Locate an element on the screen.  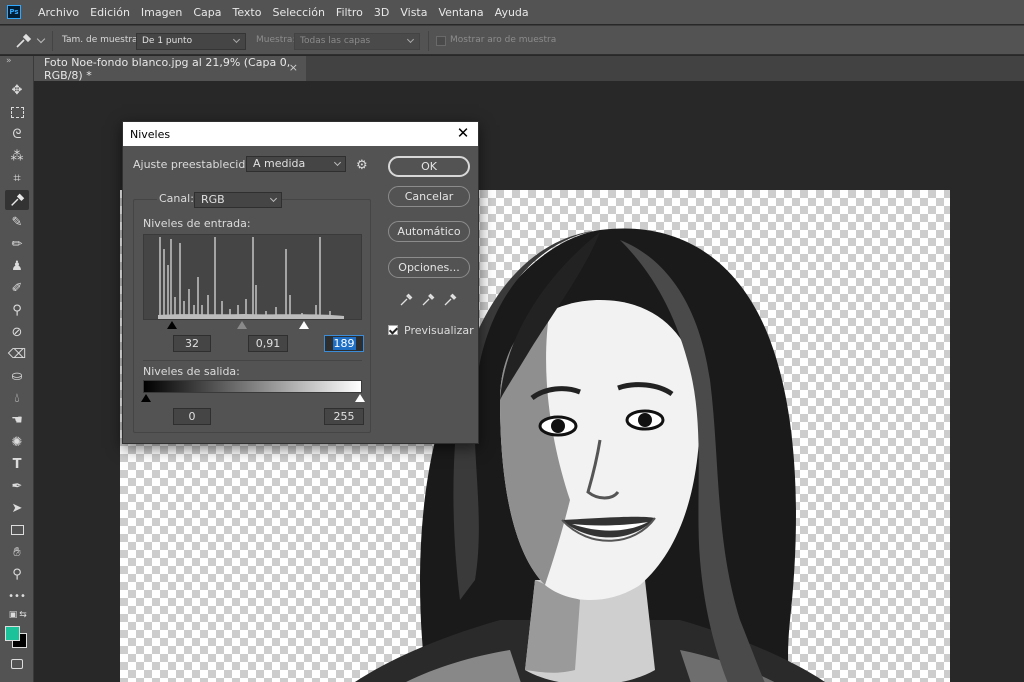
eyedropper-tool-icon is located at coordinates (17, 200).